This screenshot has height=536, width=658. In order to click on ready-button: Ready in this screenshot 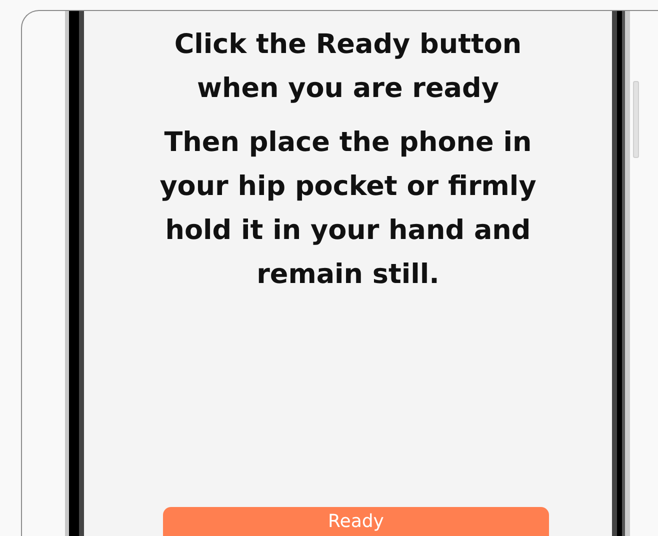, I will do `click(356, 521)`.